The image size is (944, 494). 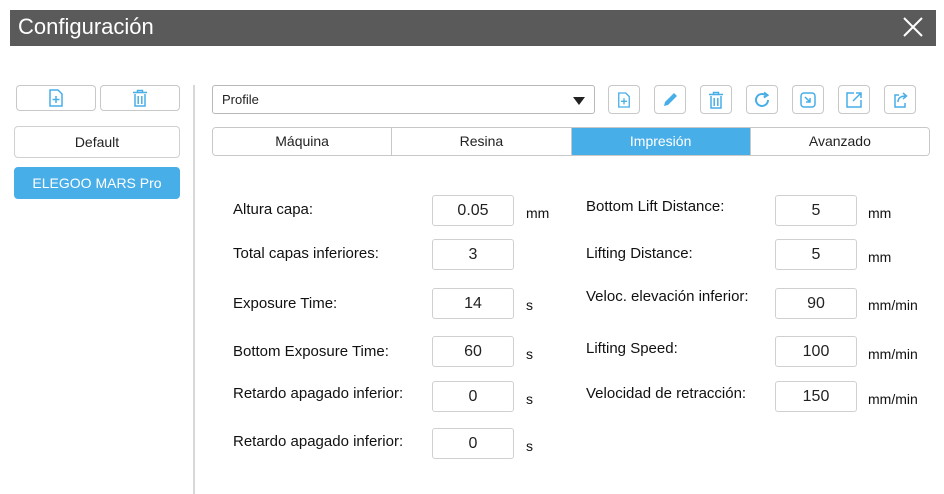 I want to click on profile-item-default: Default, so click(x=97, y=142).